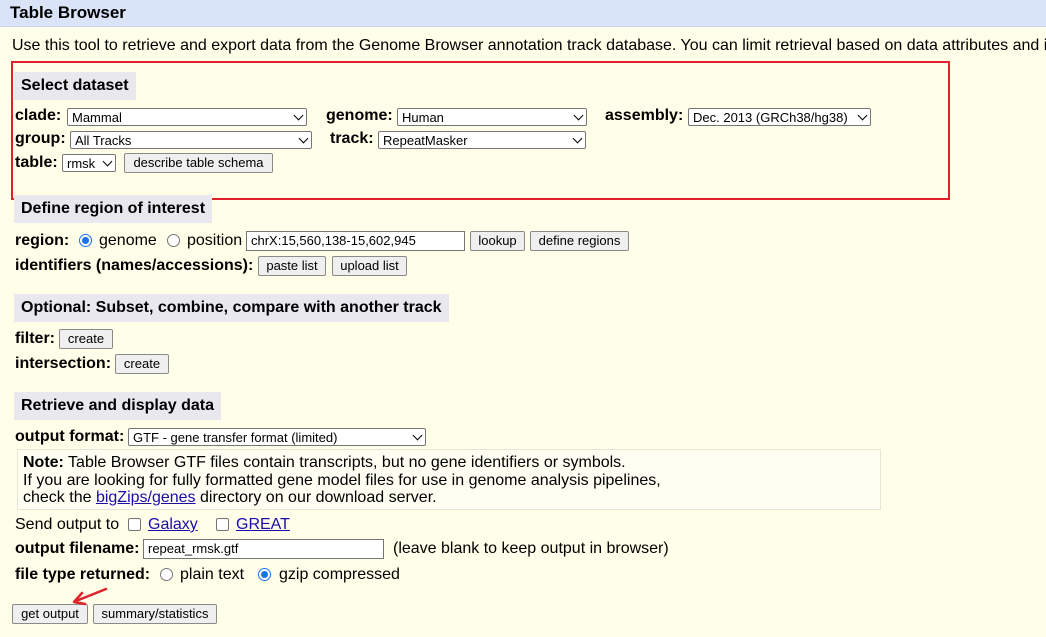 The height and width of the screenshot is (637, 1046). What do you see at coordinates (70, 436) in the screenshot?
I see `output-format-label: output format:` at bounding box center [70, 436].